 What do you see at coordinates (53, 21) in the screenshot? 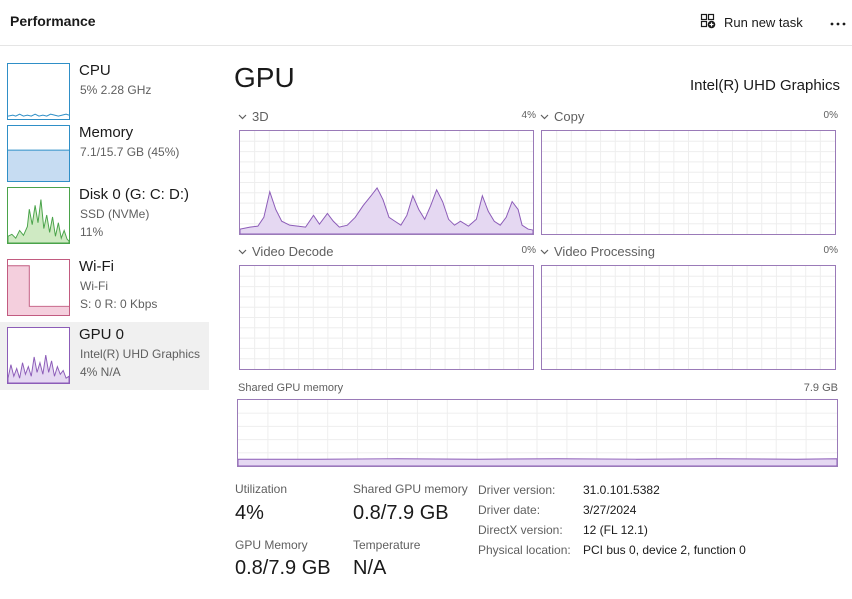
I see `page-title: Performance` at bounding box center [53, 21].